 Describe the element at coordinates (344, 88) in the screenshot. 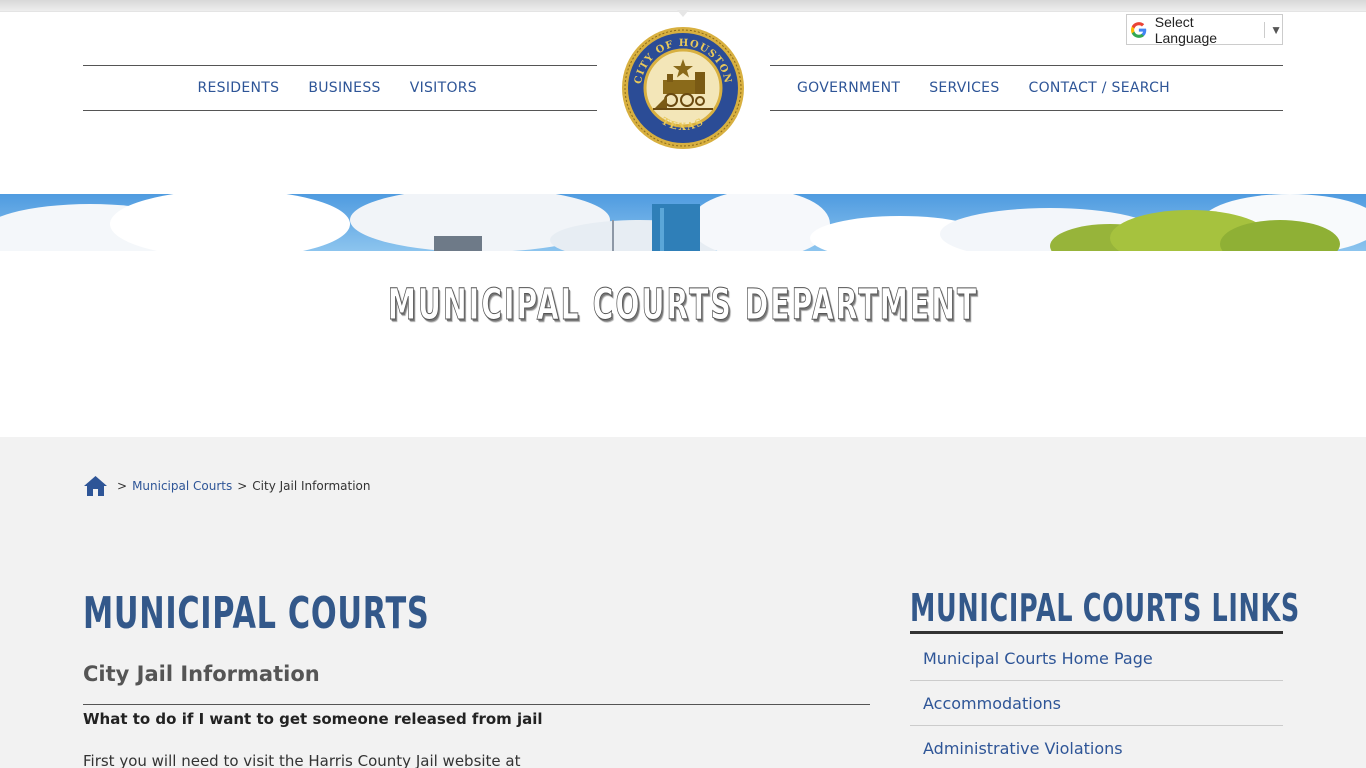

I see `nav-business: BUSINESS` at that location.